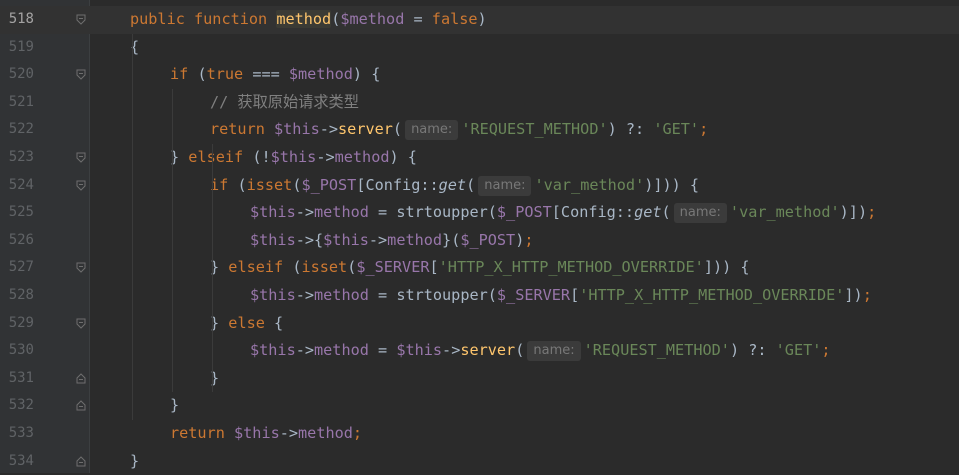  I want to click on code-line: 520 if (true === $method) {, so click(479, 75).